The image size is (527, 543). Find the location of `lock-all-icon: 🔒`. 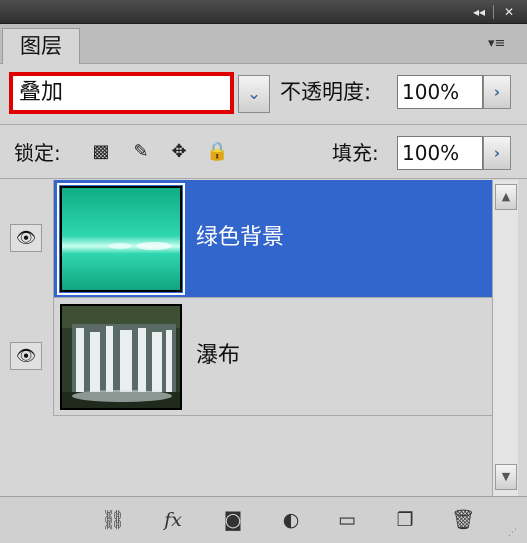

lock-all-icon: 🔒 is located at coordinates (217, 152).